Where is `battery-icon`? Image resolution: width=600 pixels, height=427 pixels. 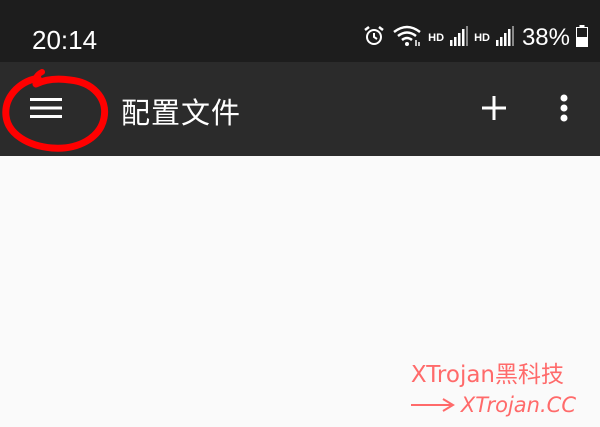
battery-icon is located at coordinates (582, 38).